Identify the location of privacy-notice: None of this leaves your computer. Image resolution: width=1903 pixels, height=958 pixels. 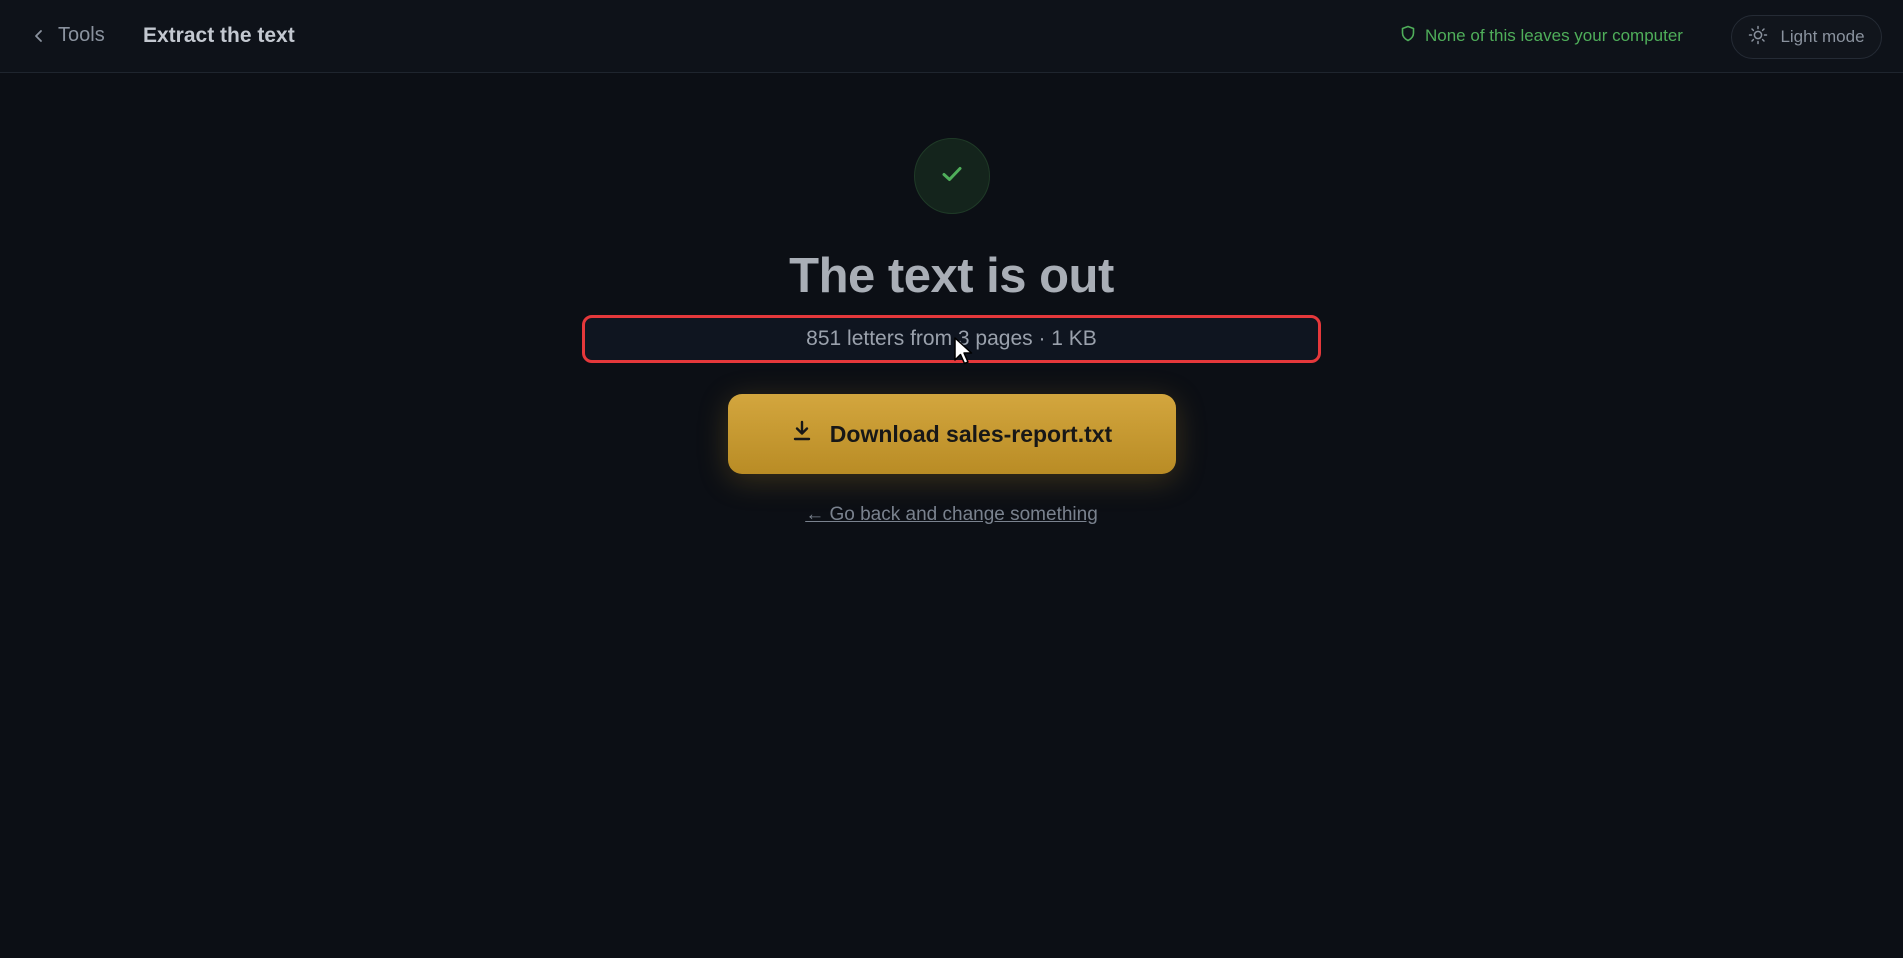
(1542, 36).